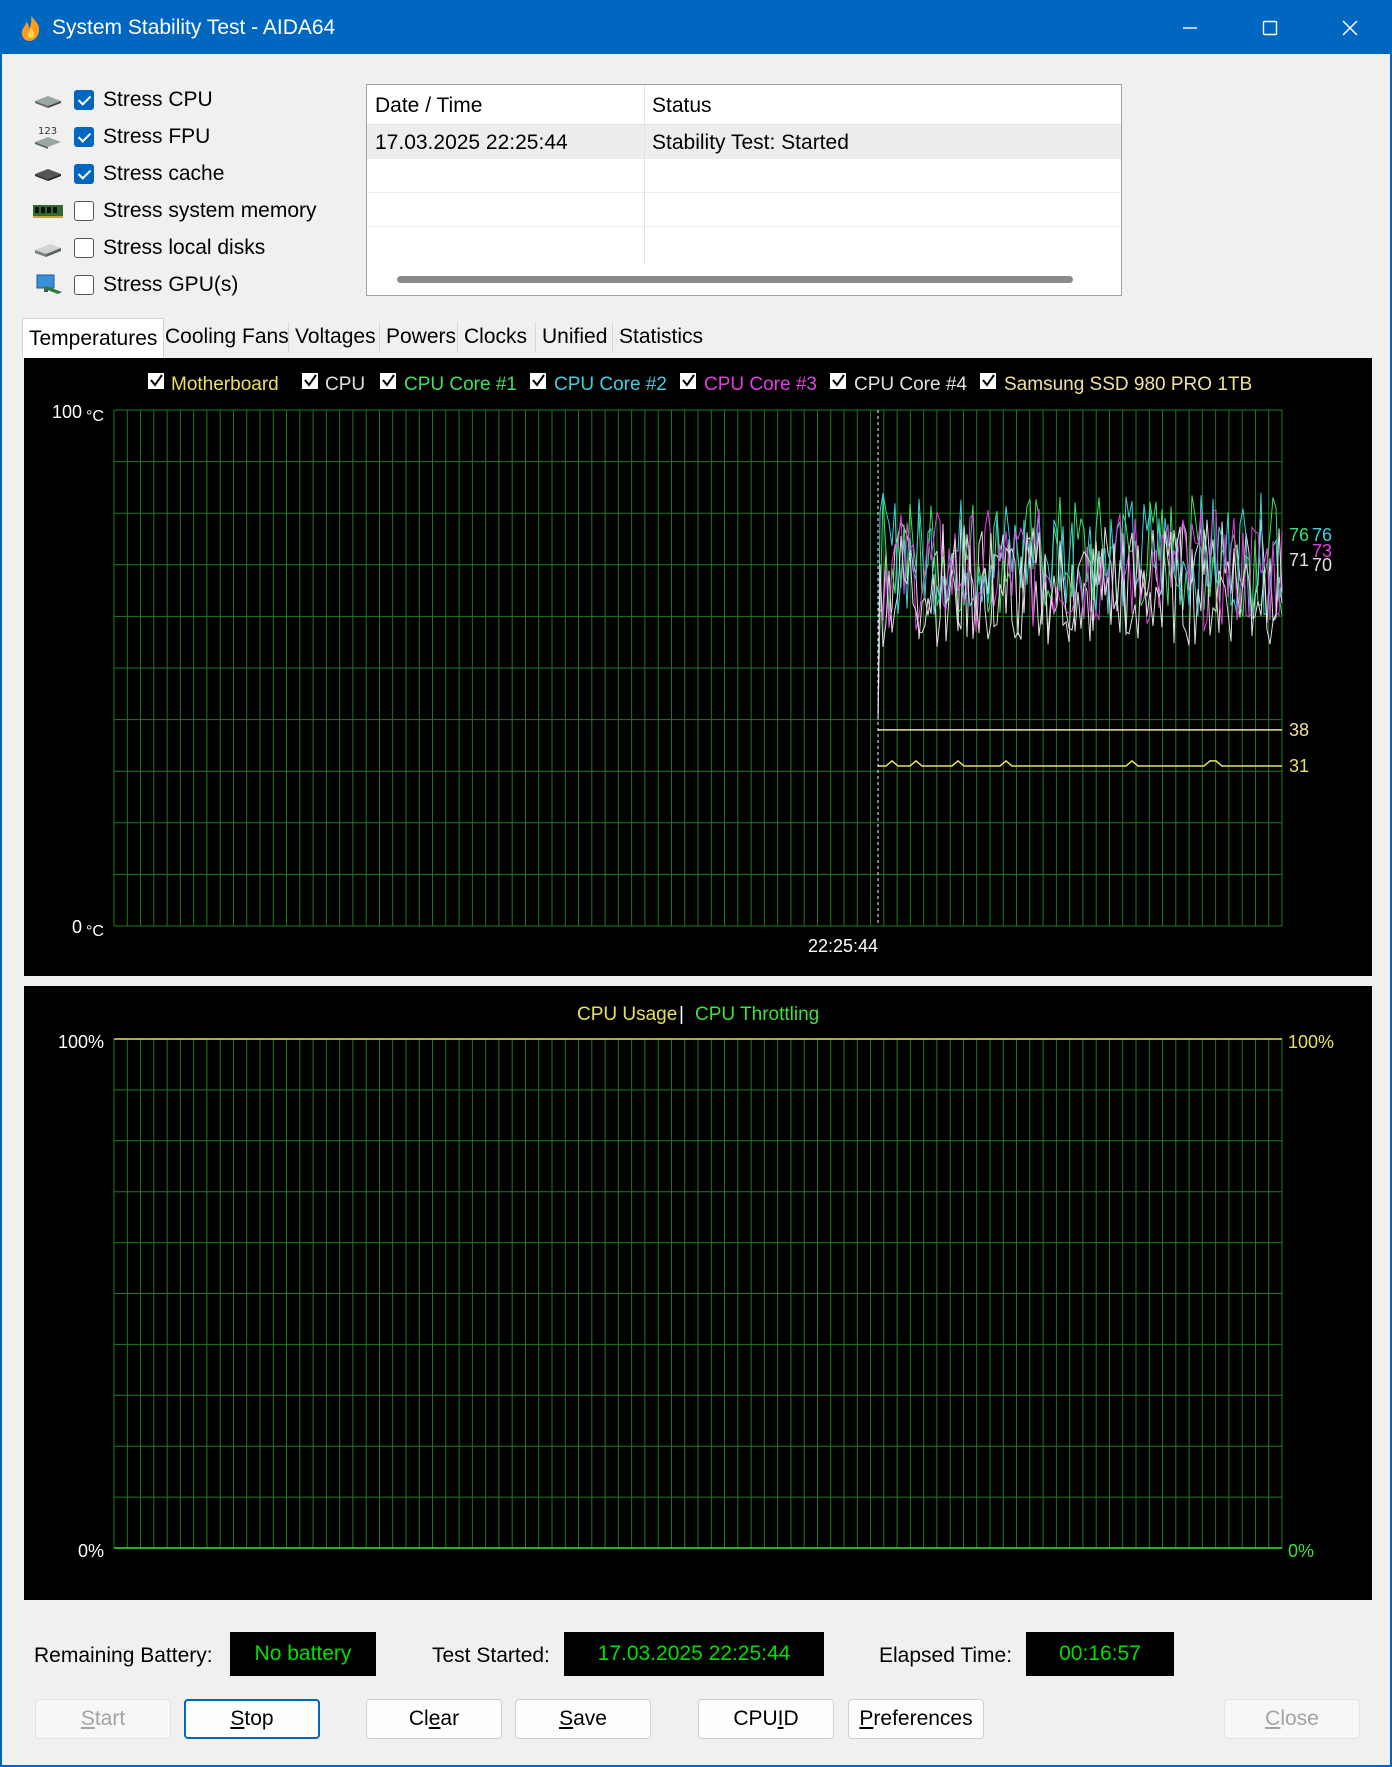 This screenshot has height=1767, width=1392. What do you see at coordinates (1299, 730) in the screenshot?
I see `ssd-end-value: 38` at bounding box center [1299, 730].